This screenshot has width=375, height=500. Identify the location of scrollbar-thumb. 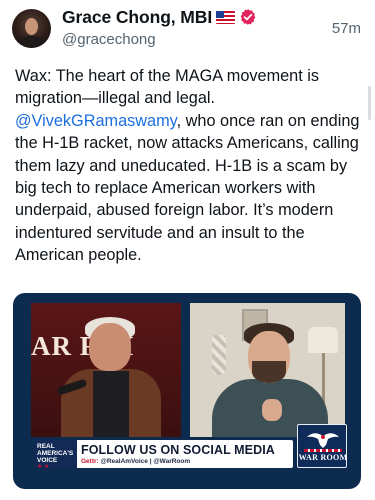
(369, 103).